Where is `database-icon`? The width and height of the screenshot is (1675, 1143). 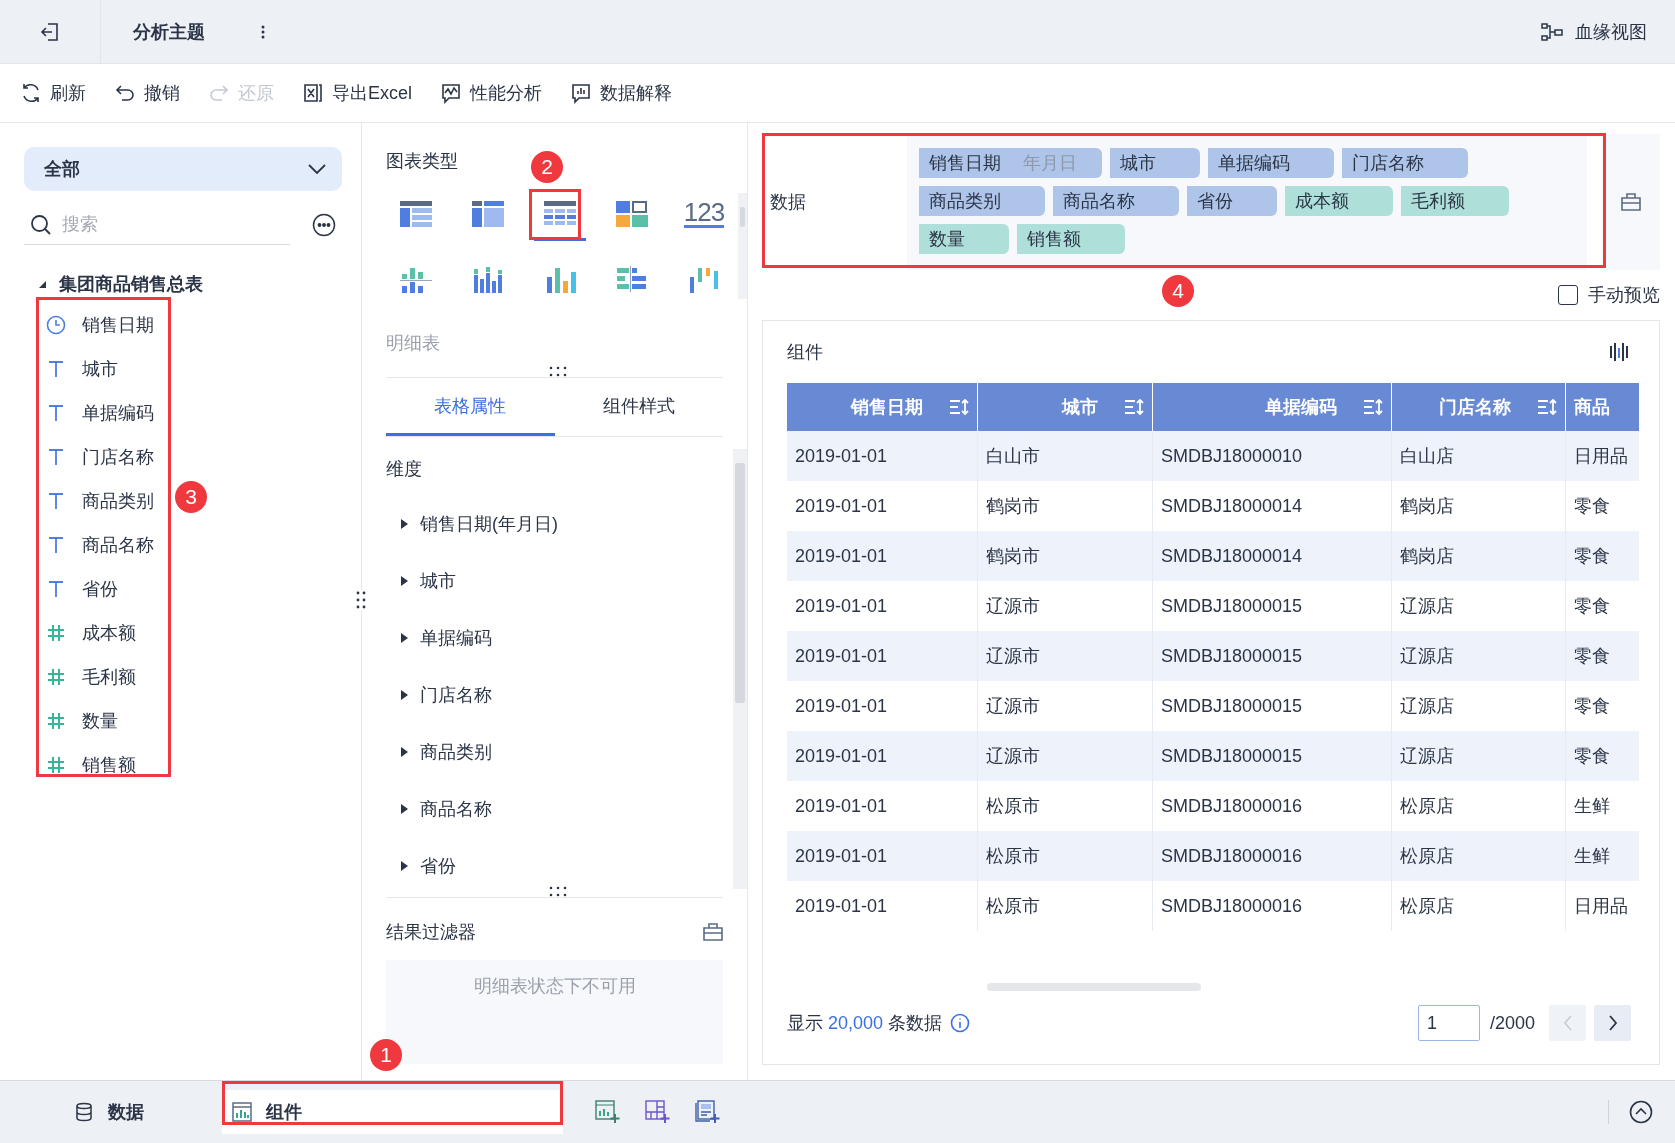 database-icon is located at coordinates (84, 1112).